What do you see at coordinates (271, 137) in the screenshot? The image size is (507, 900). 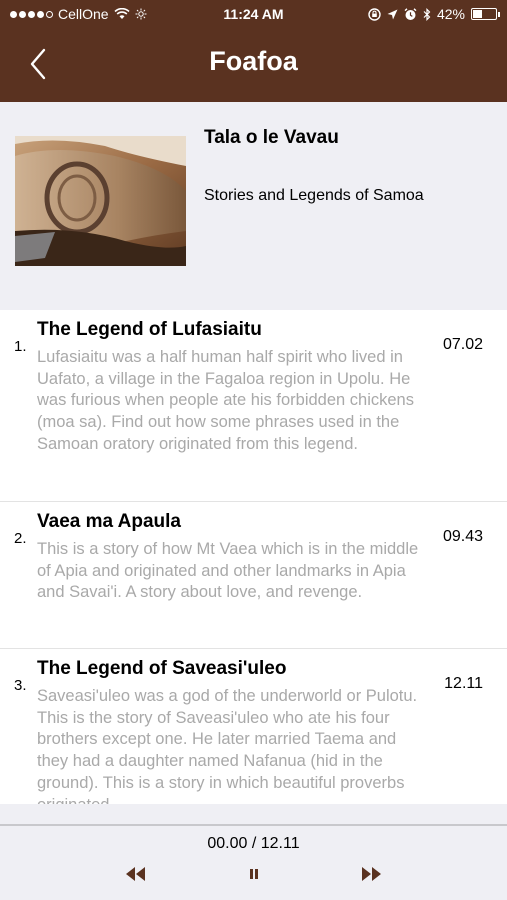 I see `album-title: Tala o le Vavau` at bounding box center [271, 137].